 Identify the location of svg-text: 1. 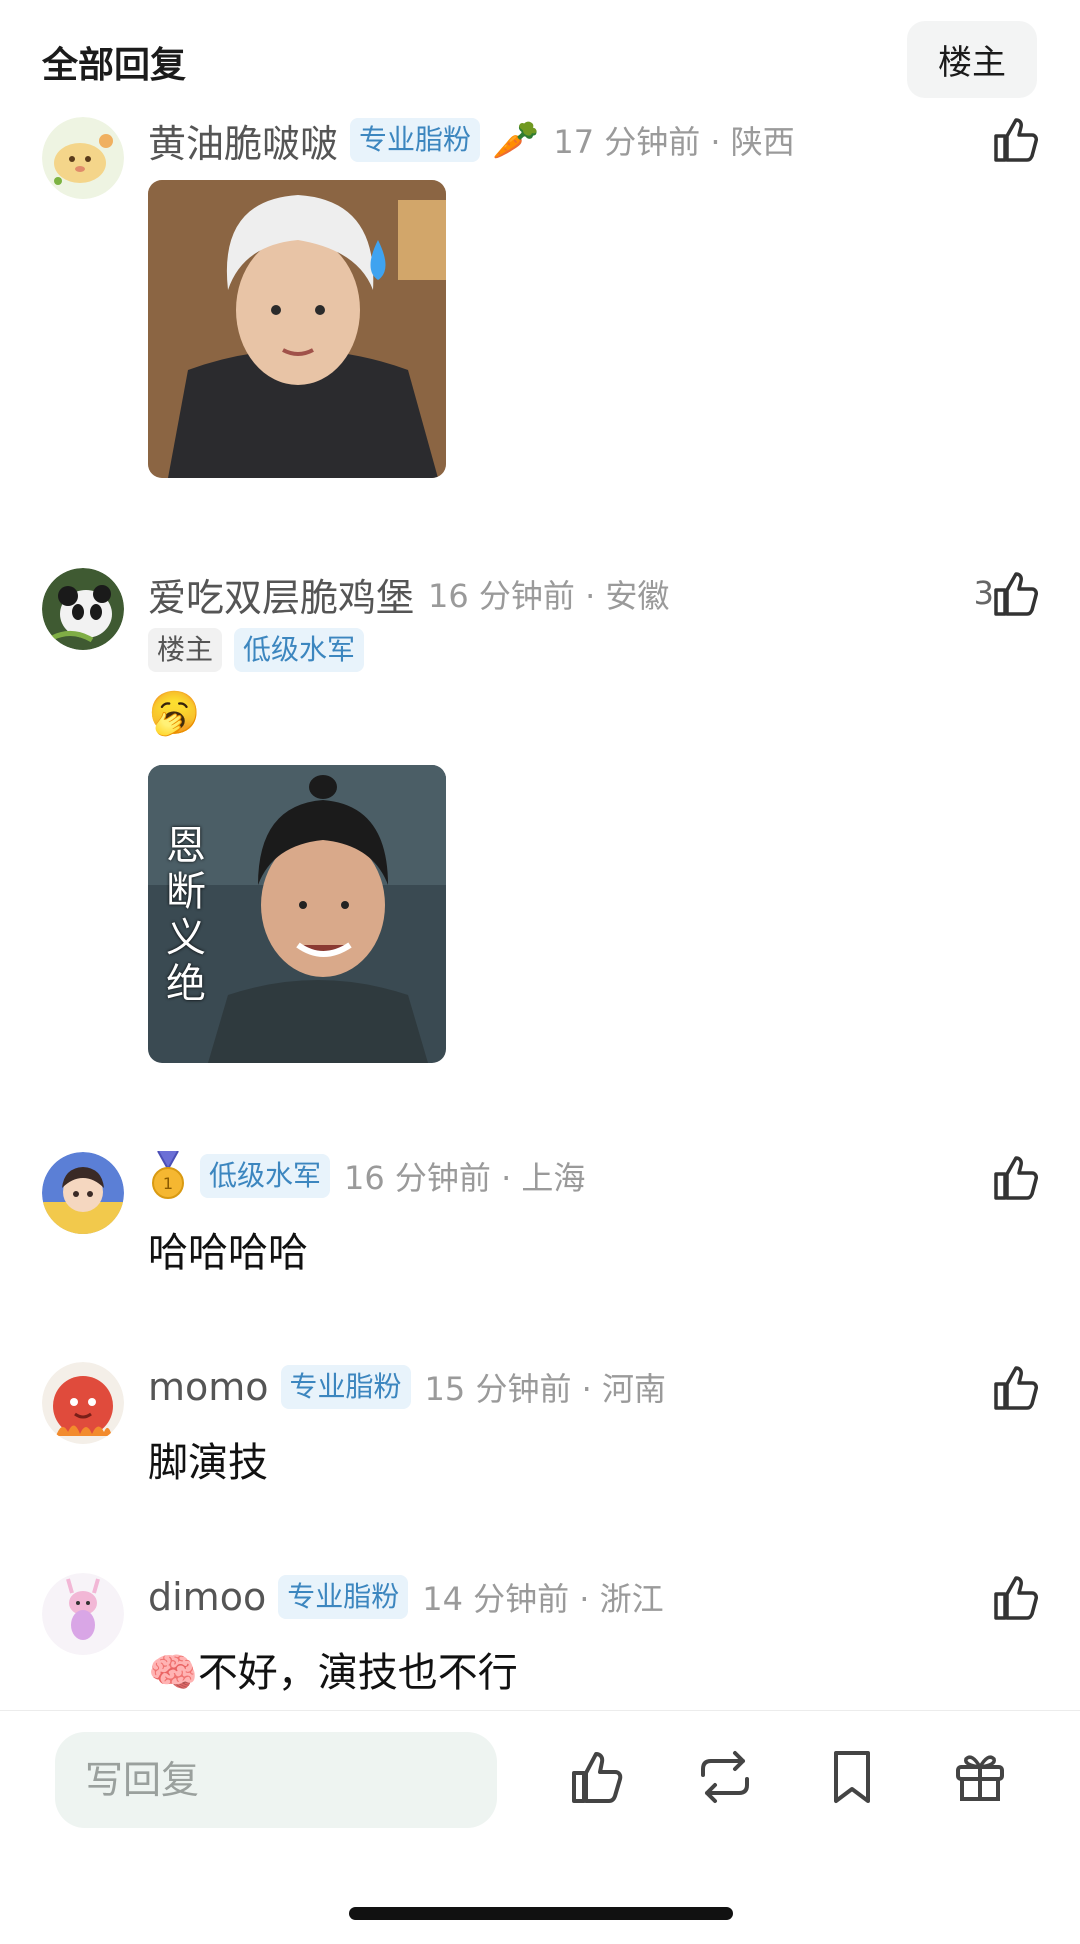
(168, 1183).